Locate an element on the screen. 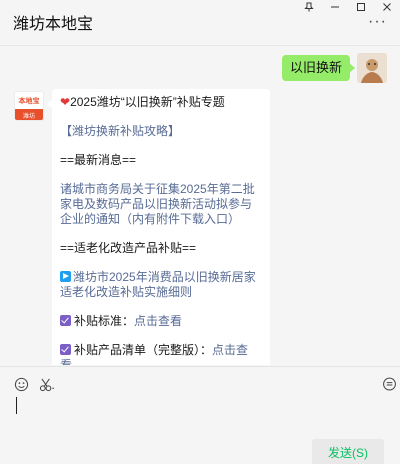 The image size is (400, 464). emoji-icon is located at coordinates (21, 384).